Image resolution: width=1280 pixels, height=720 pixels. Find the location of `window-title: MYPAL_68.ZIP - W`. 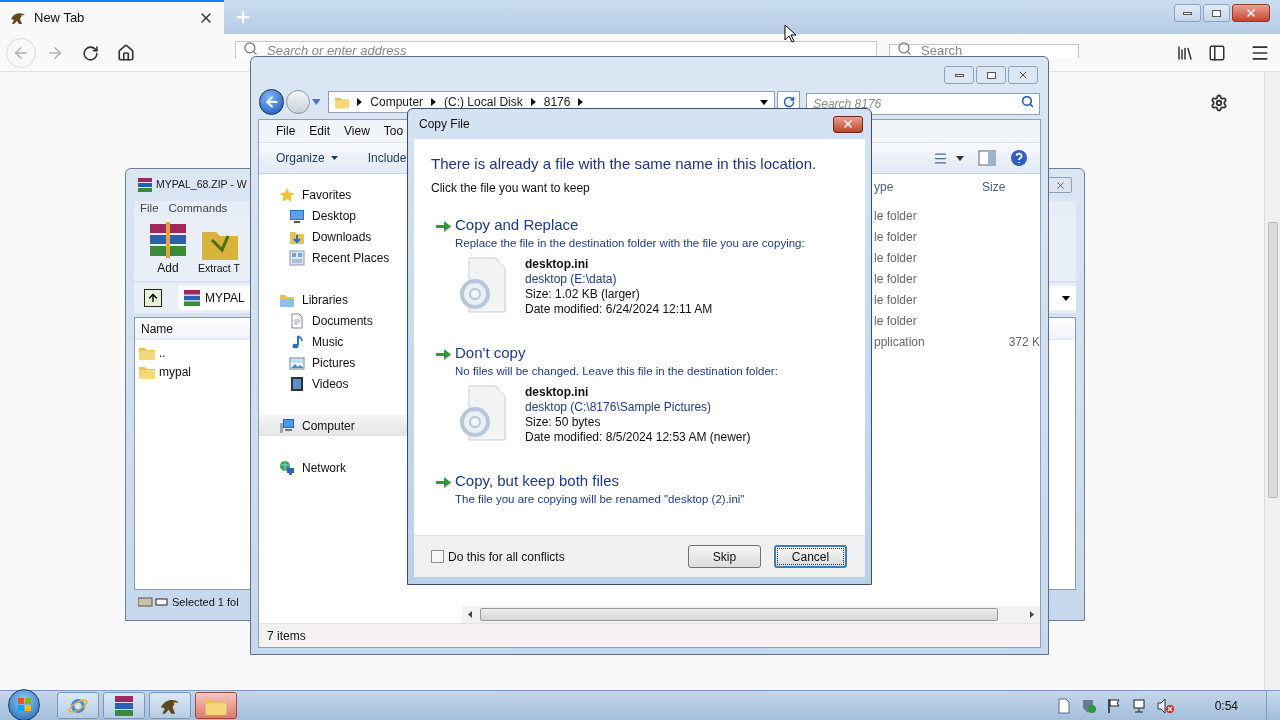

window-title: MYPAL_68.ZIP - W is located at coordinates (201, 185).